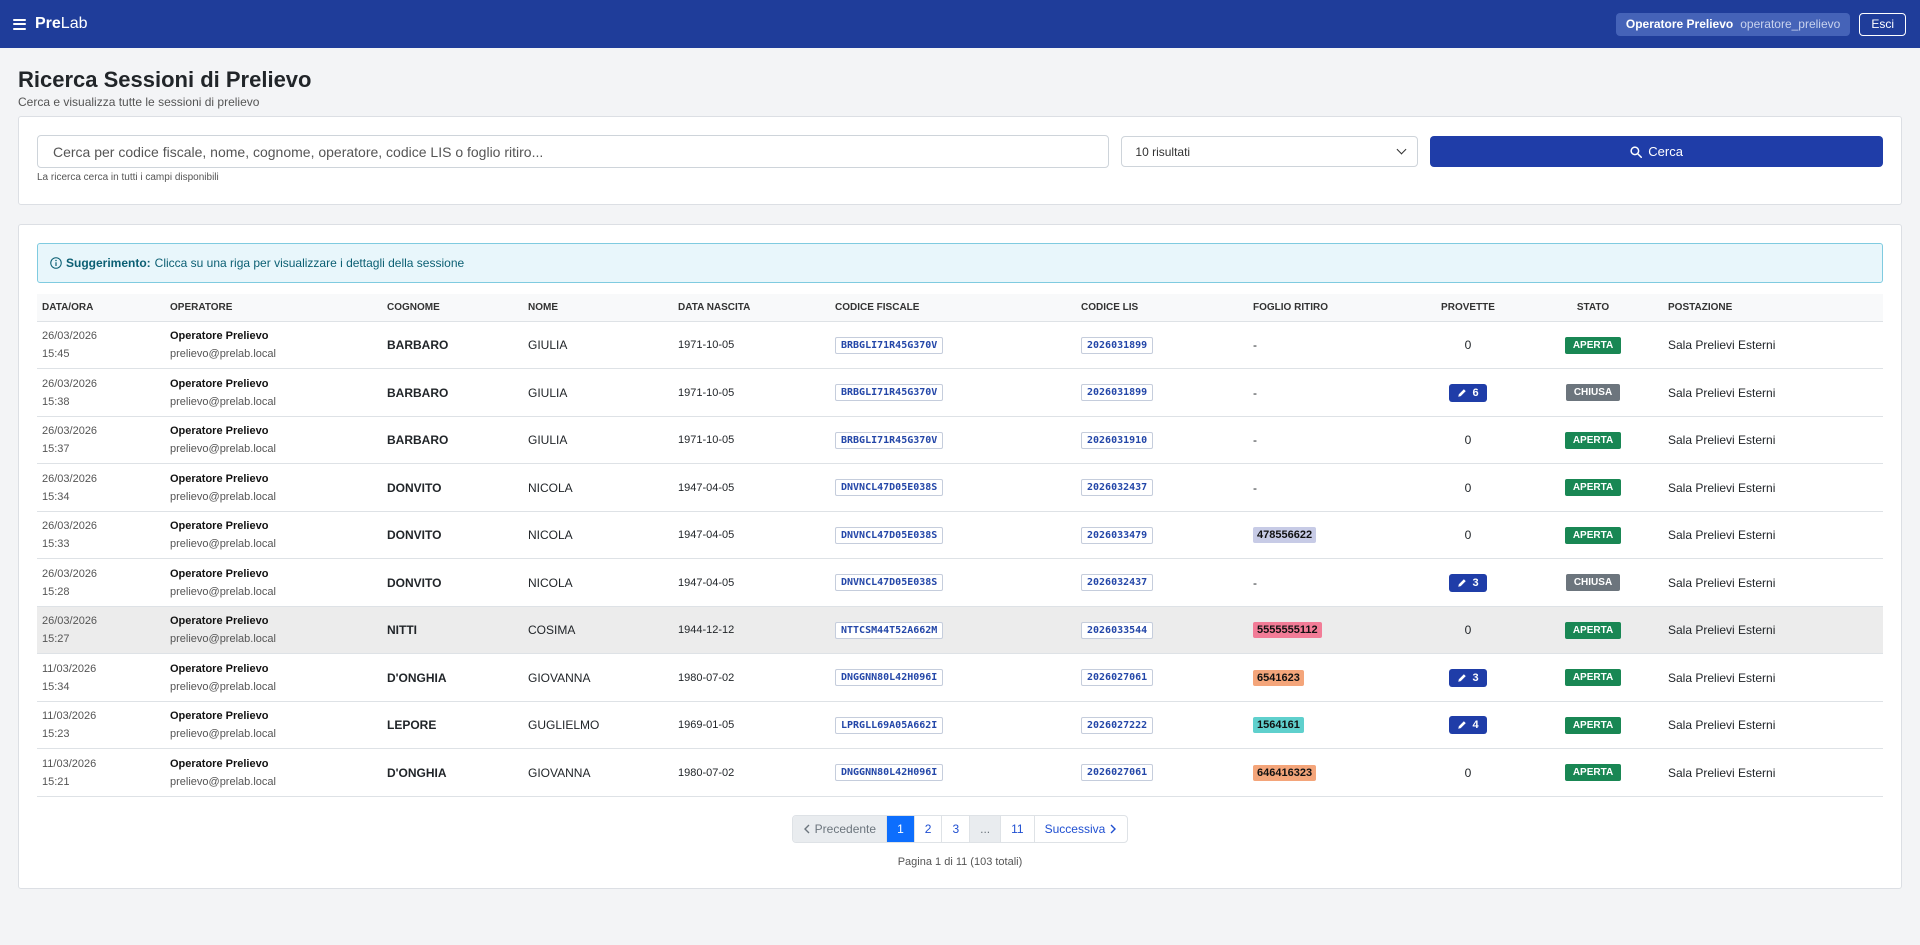 The height and width of the screenshot is (945, 1920). Describe the element at coordinates (1113, 829) in the screenshot. I see `chevron-right-icon` at that location.